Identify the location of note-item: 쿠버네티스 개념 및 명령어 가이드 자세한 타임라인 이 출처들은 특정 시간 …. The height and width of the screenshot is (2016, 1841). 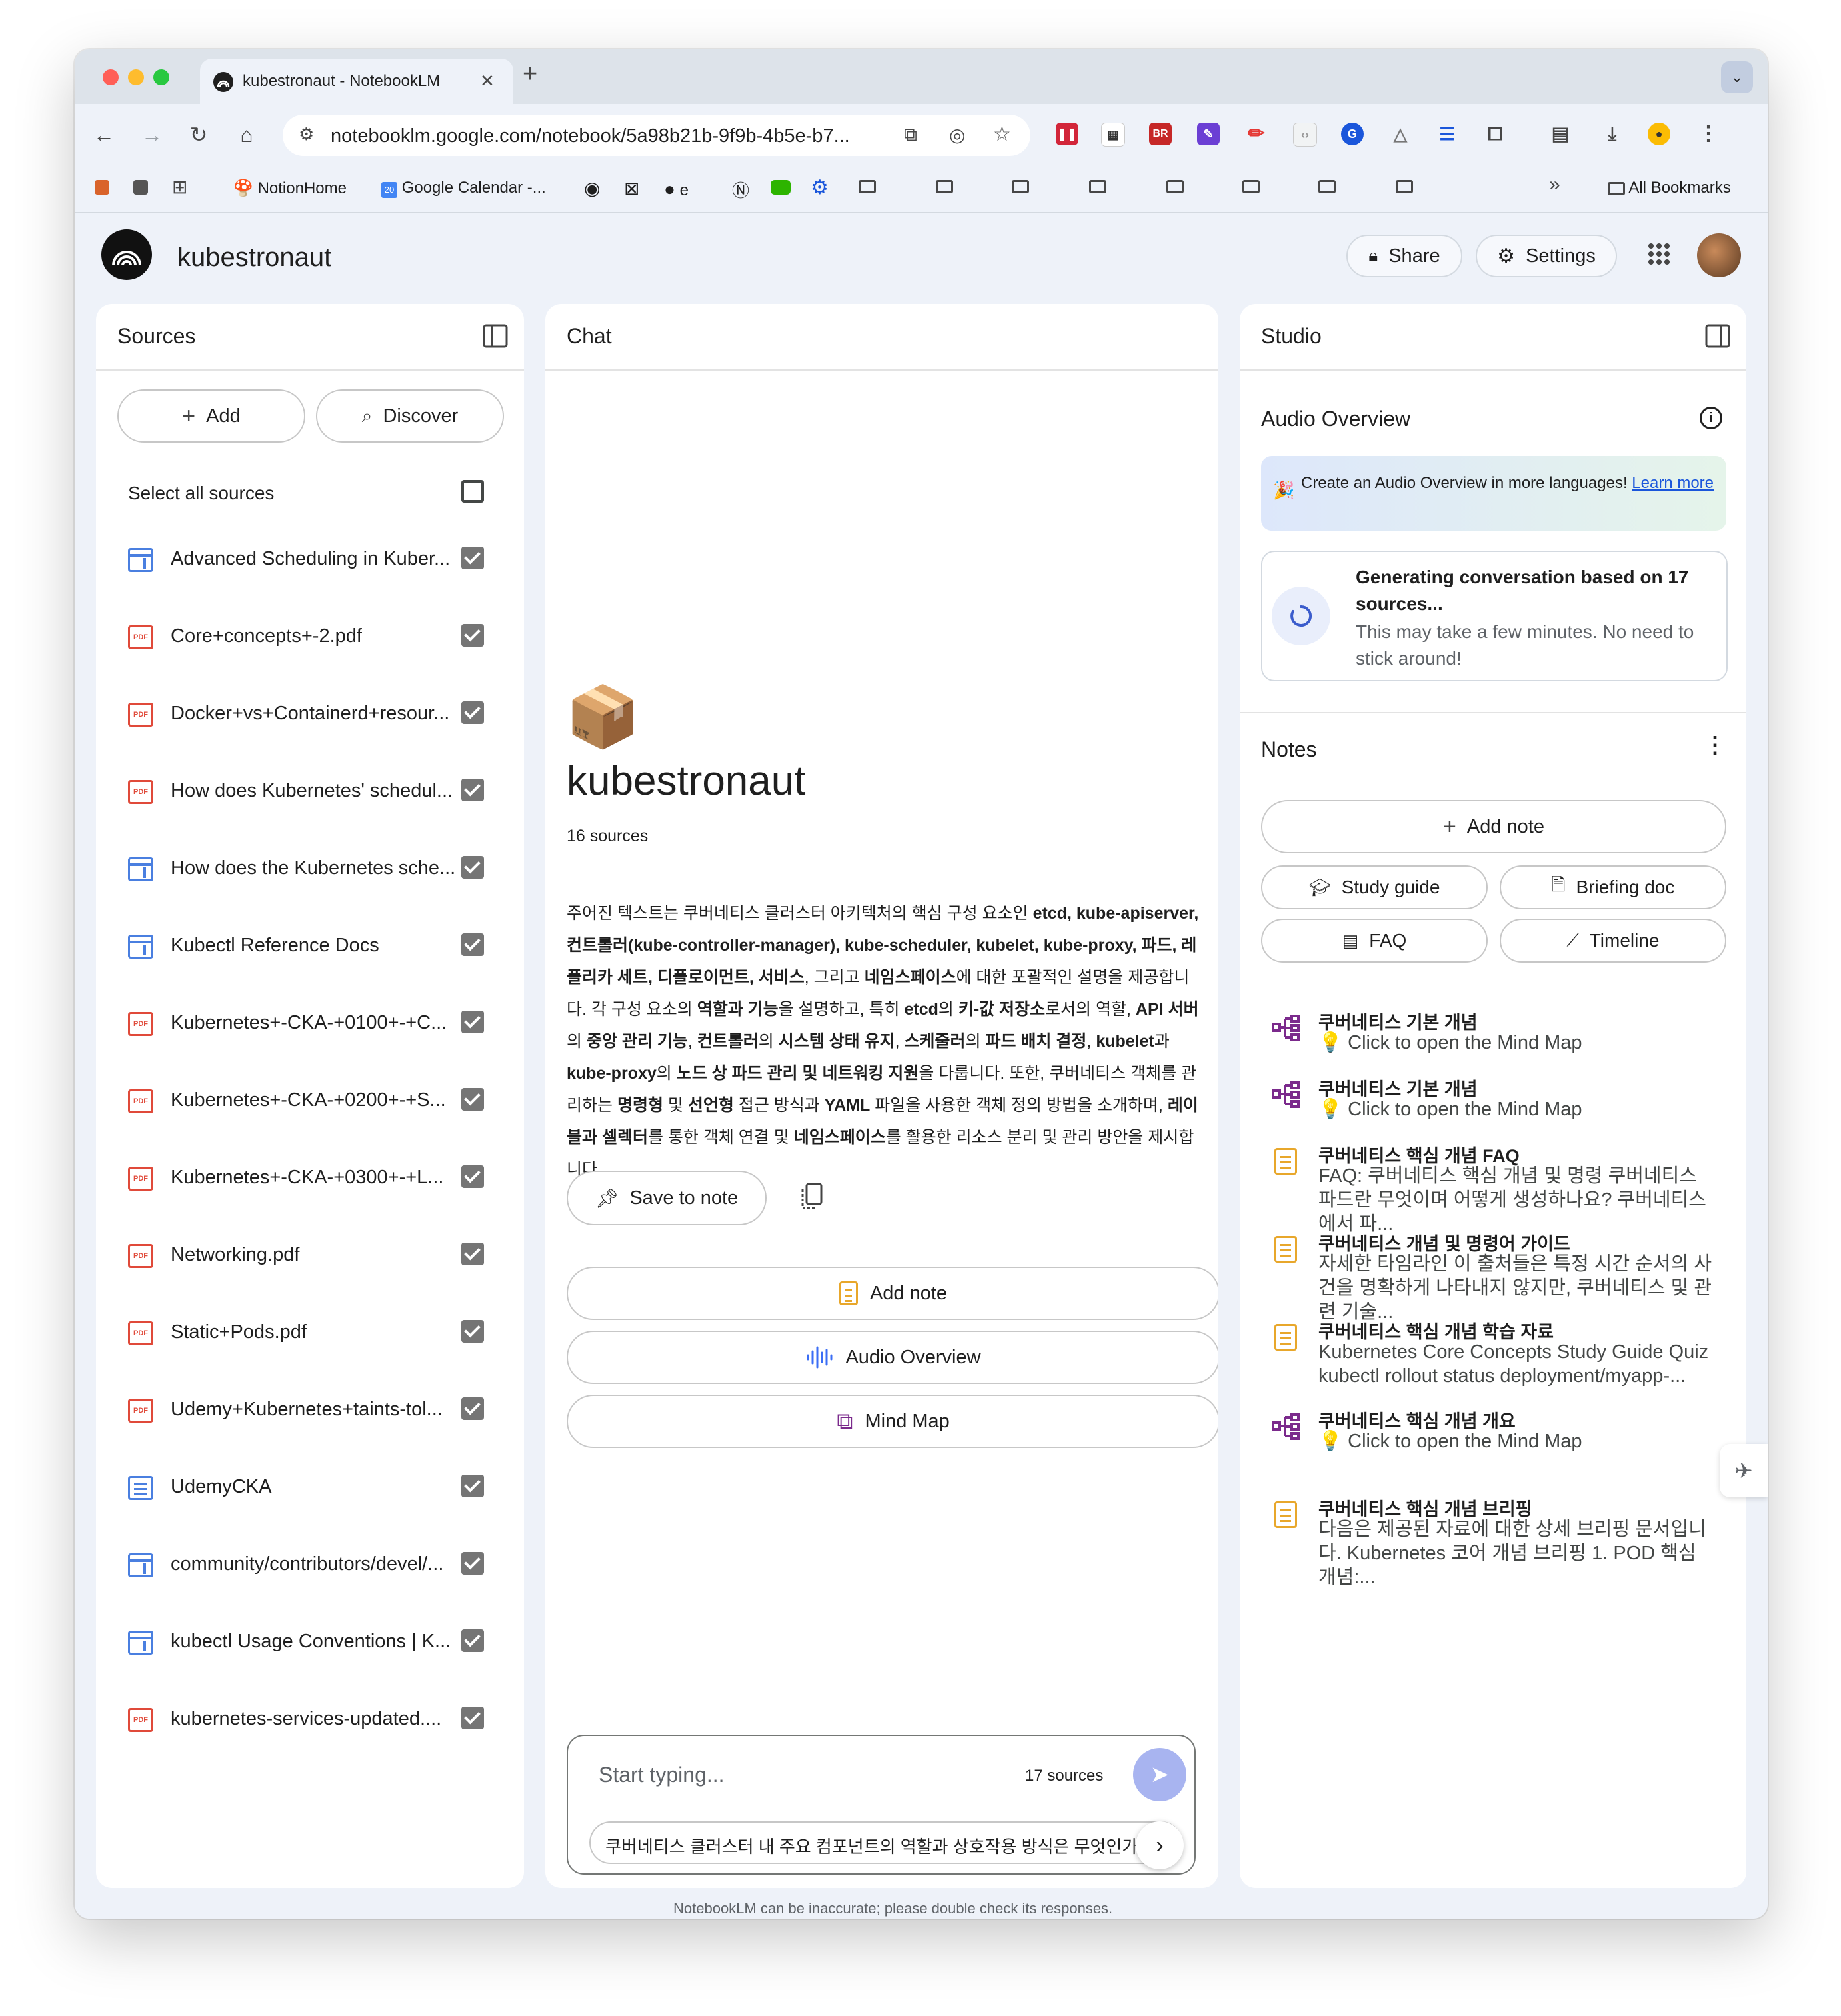
(1492, 1276).